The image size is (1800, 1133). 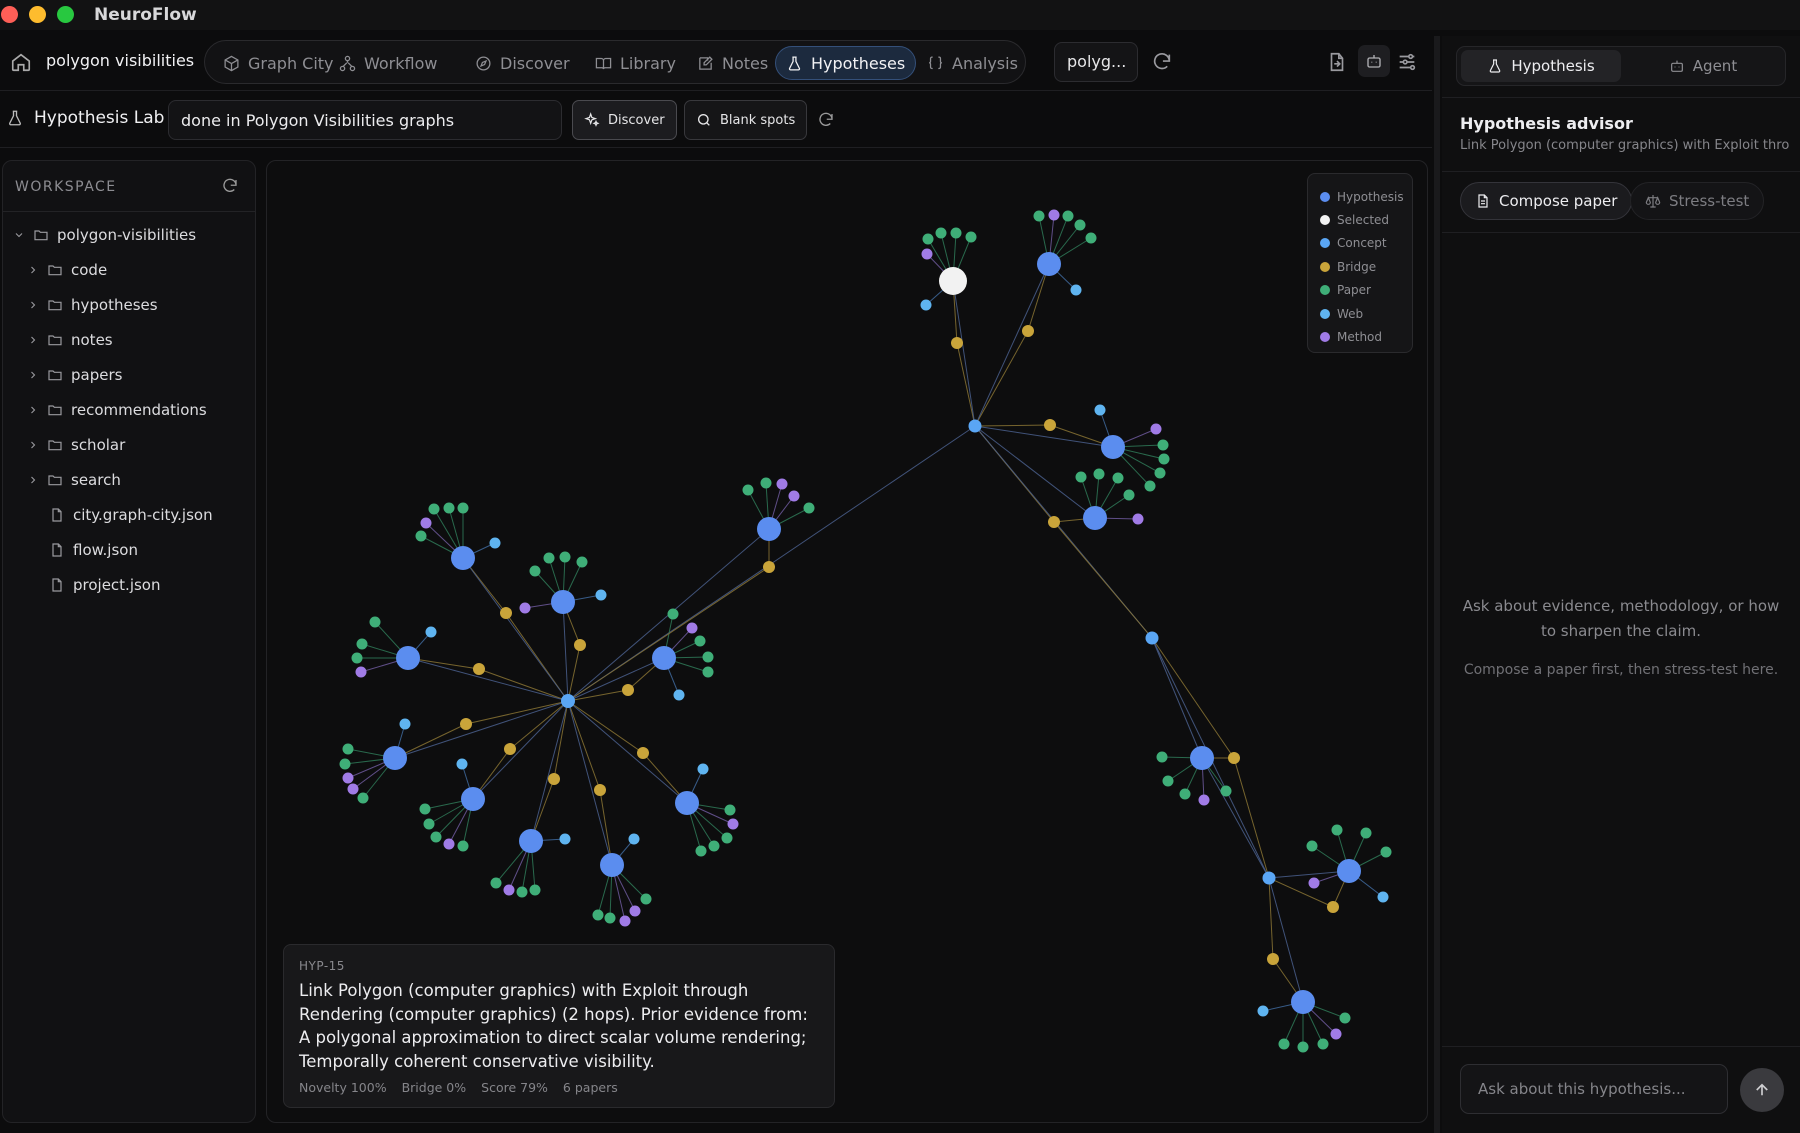 I want to click on tab-notes: Notes, so click(x=732, y=63).